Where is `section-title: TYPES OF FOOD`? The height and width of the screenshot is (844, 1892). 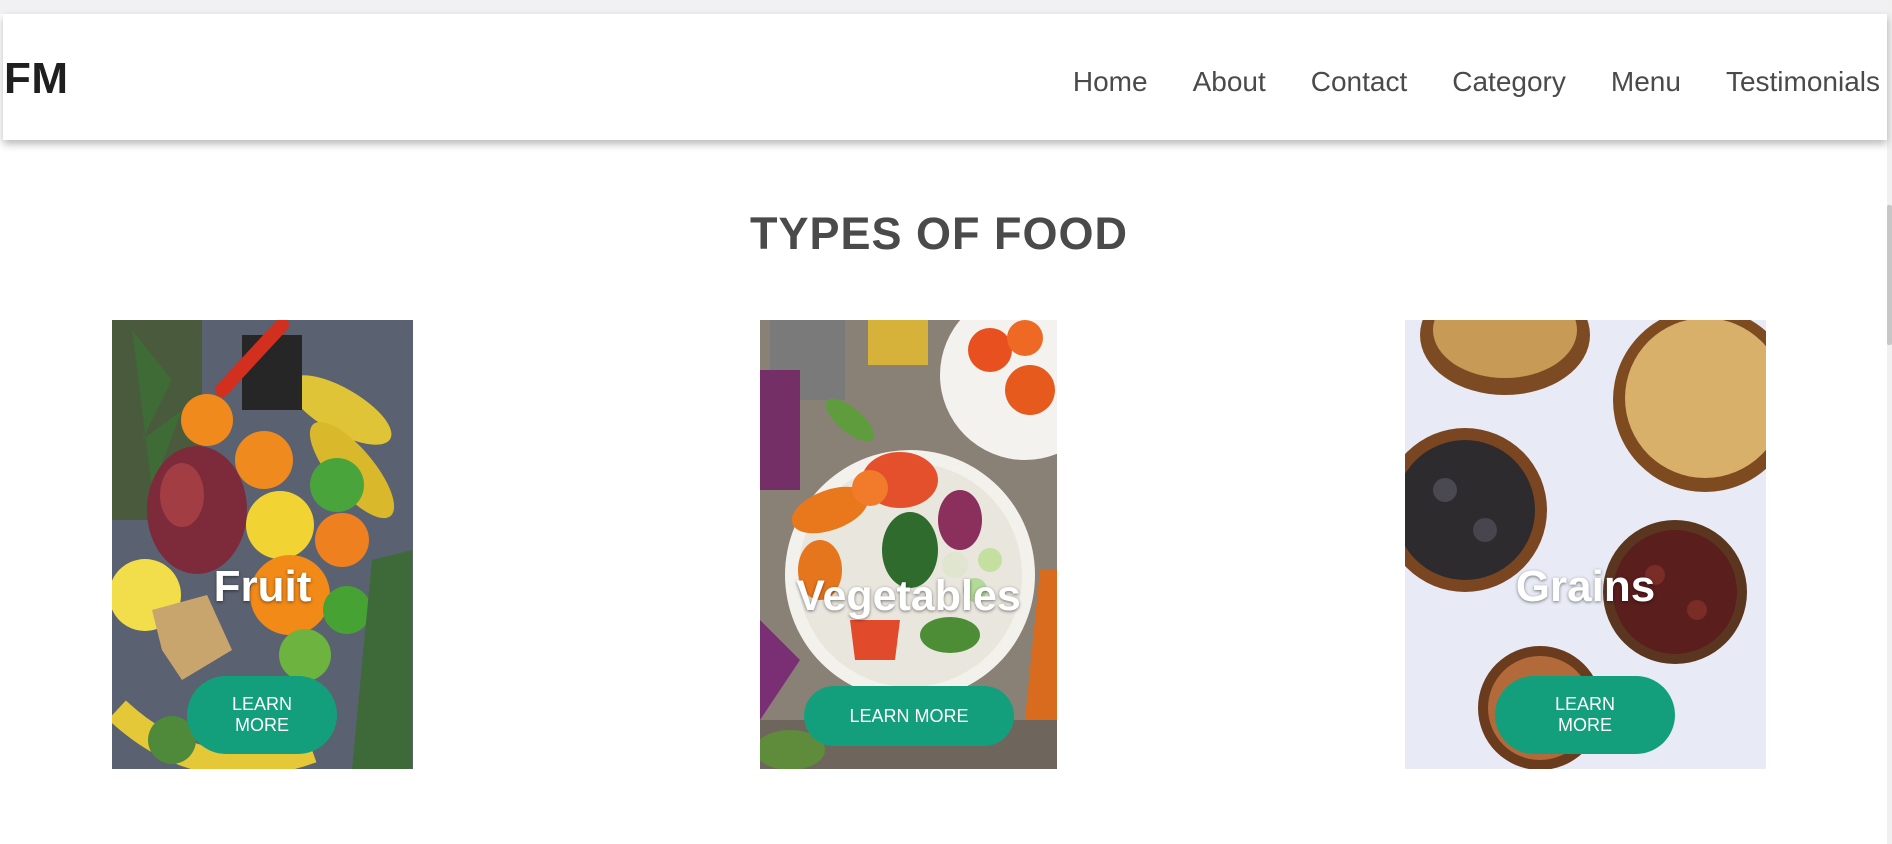
section-title: TYPES OF FOOD is located at coordinates (939, 233).